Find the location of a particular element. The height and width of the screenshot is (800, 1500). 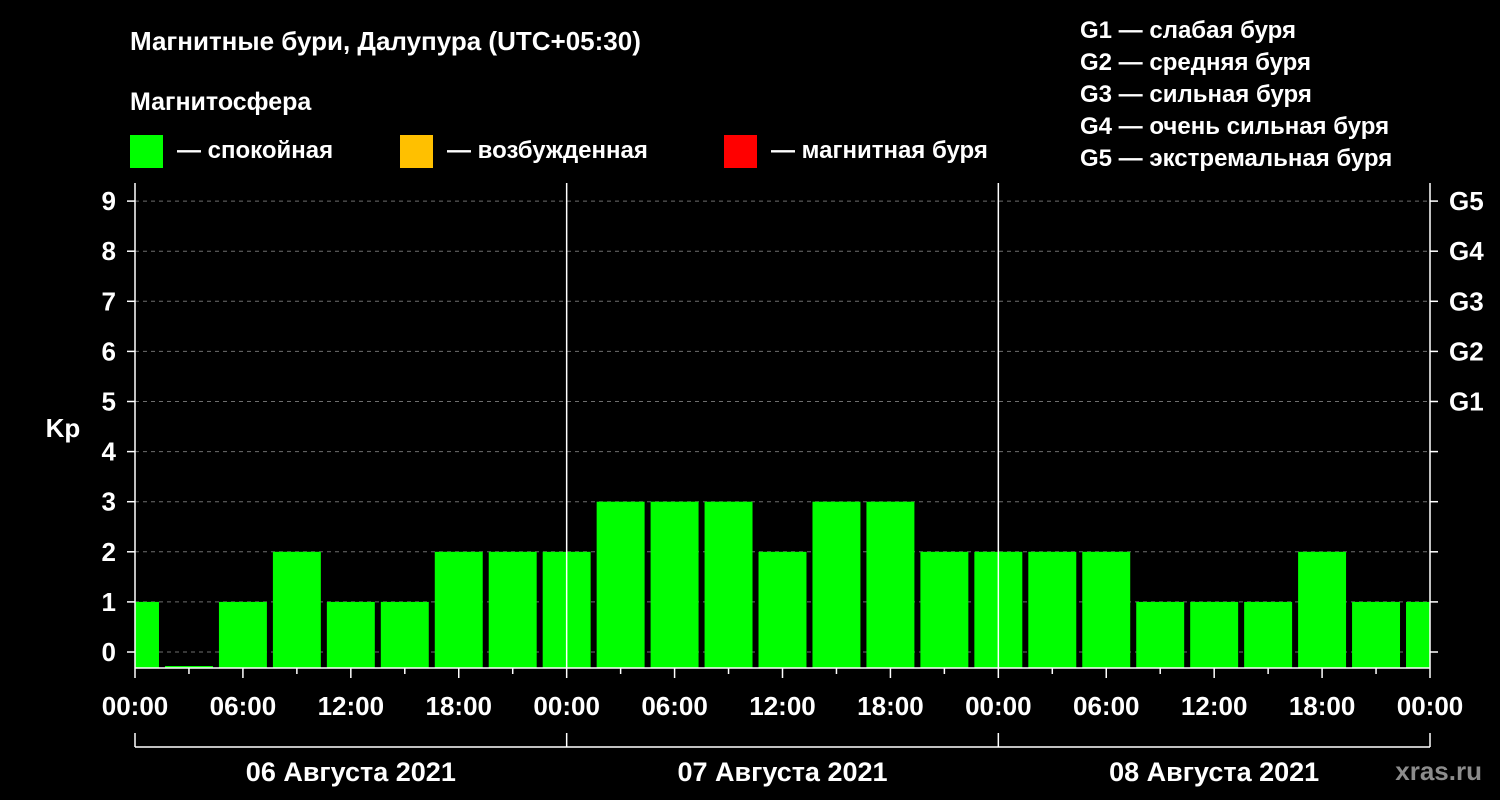

y-tick-label-2: 2 is located at coordinates (109, 552).